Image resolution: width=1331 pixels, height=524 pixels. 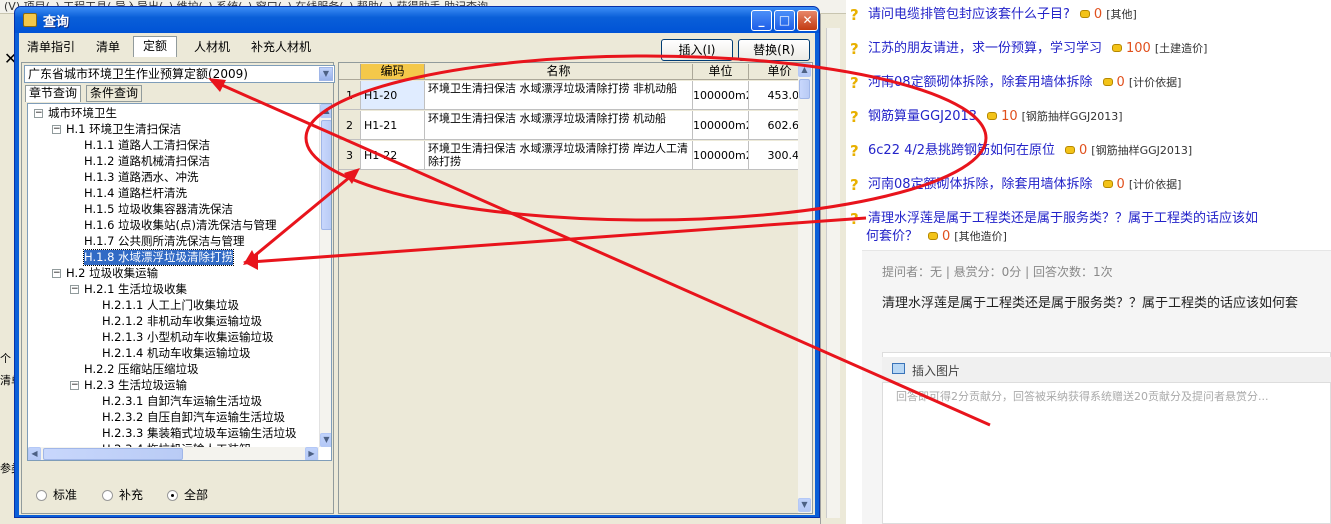 I want to click on grid-column-header: 单位, so click(x=721, y=72).